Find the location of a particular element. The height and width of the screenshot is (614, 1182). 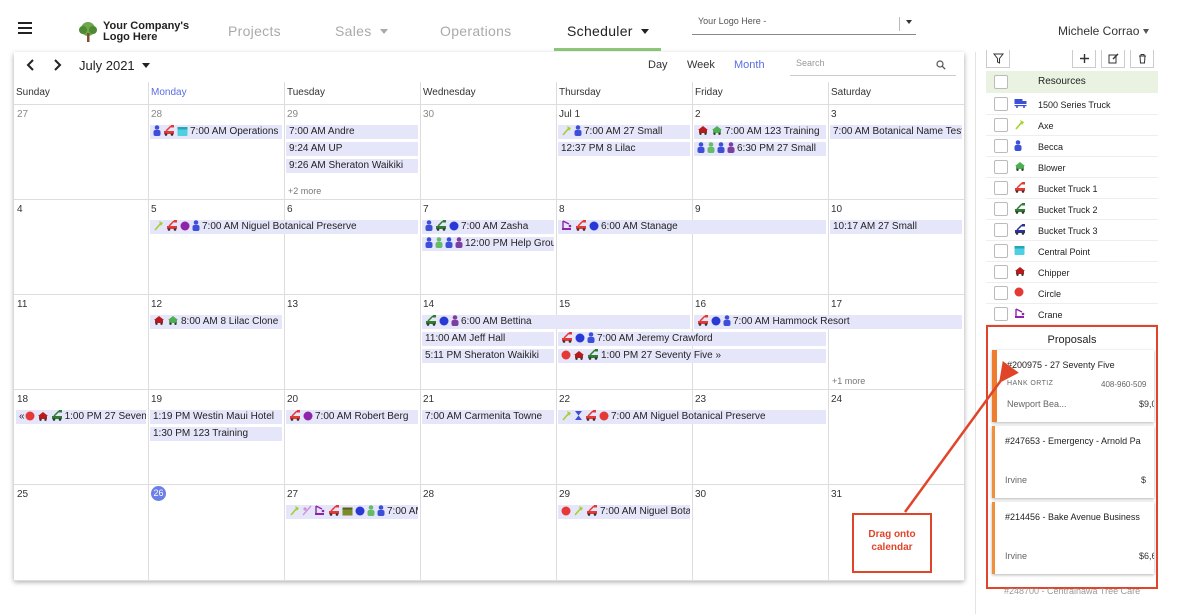

search-icon is located at coordinates (941, 65).